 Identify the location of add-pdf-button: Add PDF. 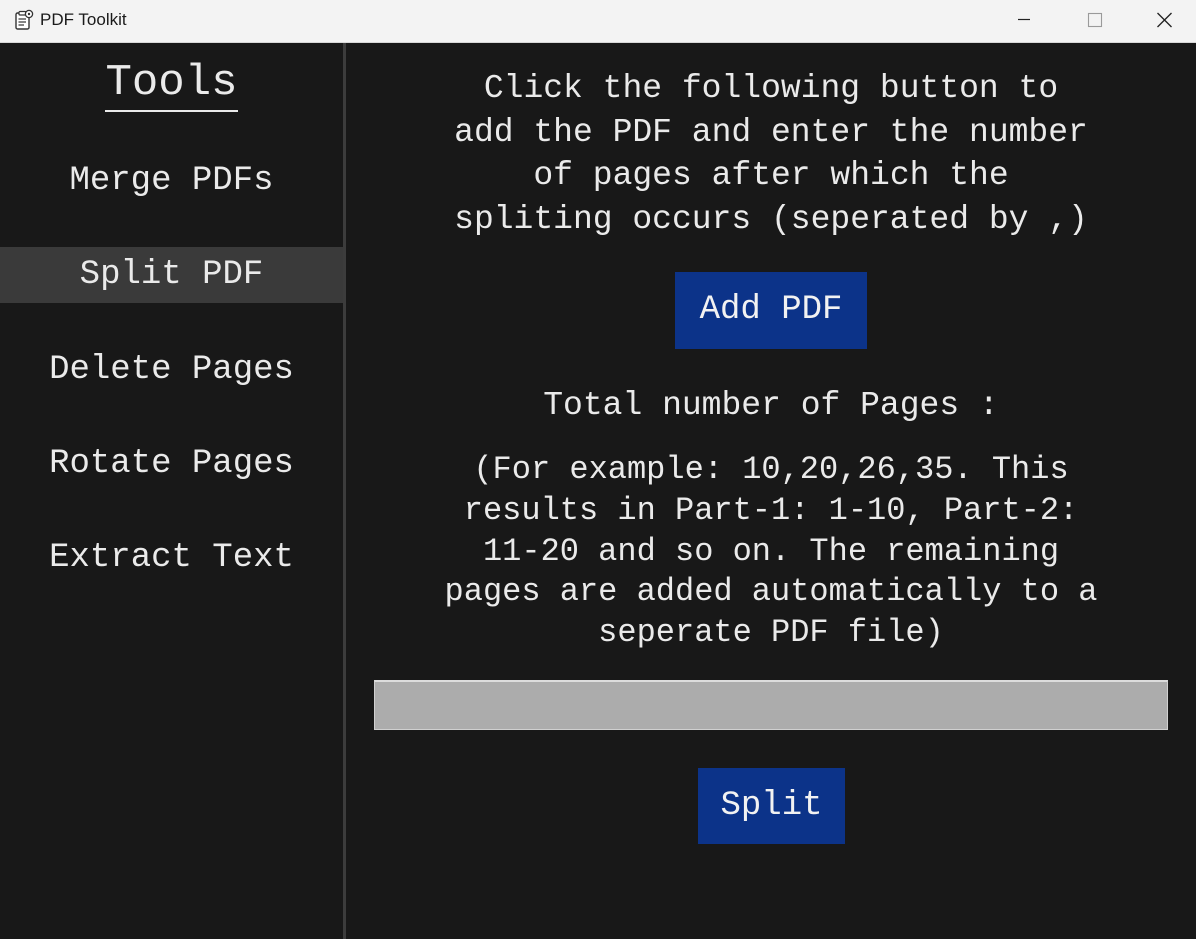
(771, 310).